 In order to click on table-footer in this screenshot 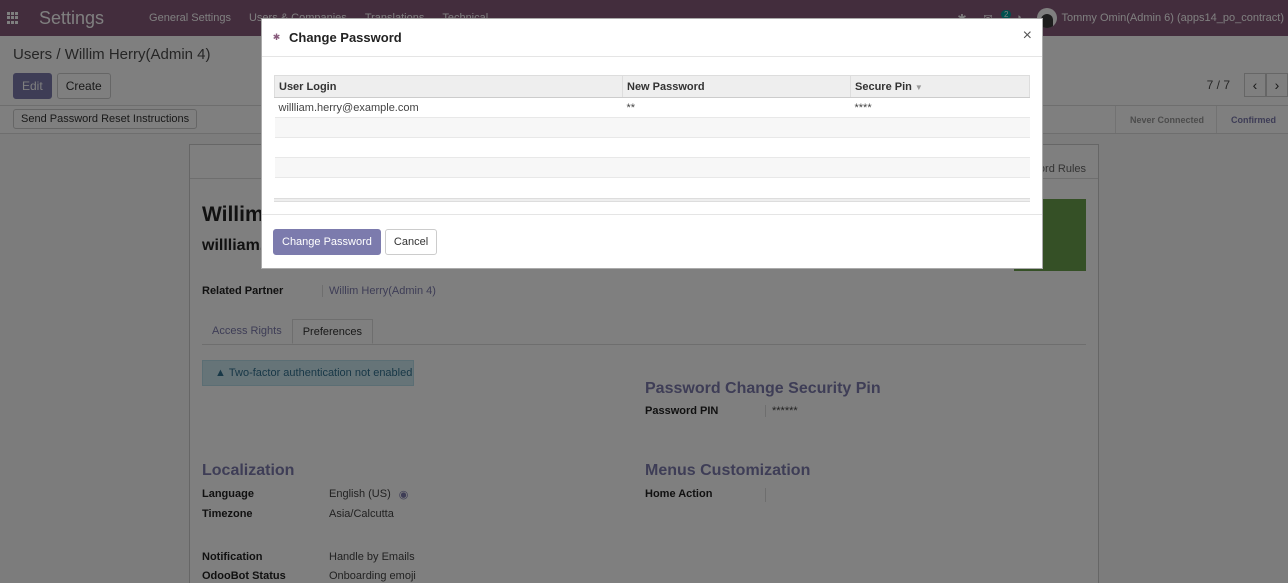, I will do `click(652, 200)`.